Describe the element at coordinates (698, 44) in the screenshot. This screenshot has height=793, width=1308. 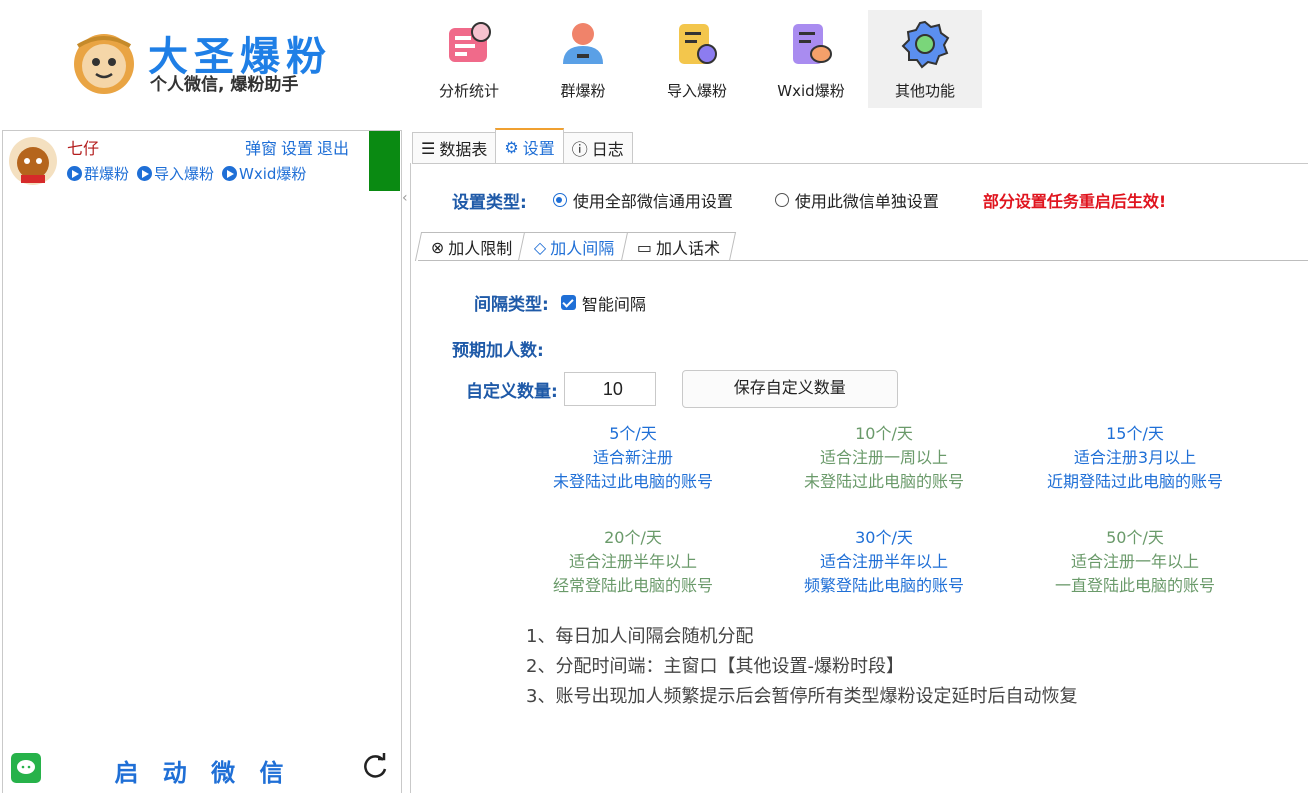
I see `import-doc-icon` at that location.